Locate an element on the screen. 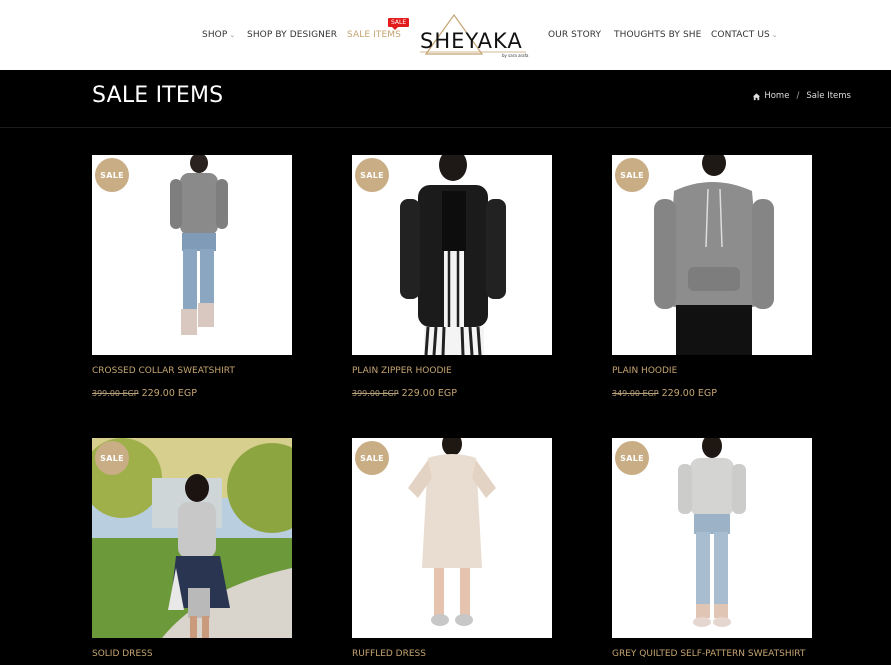 Image resolution: width=891 pixels, height=665 pixels. nav-thoughts-by-she: THOUGHTS BY SHE is located at coordinates (657, 35).